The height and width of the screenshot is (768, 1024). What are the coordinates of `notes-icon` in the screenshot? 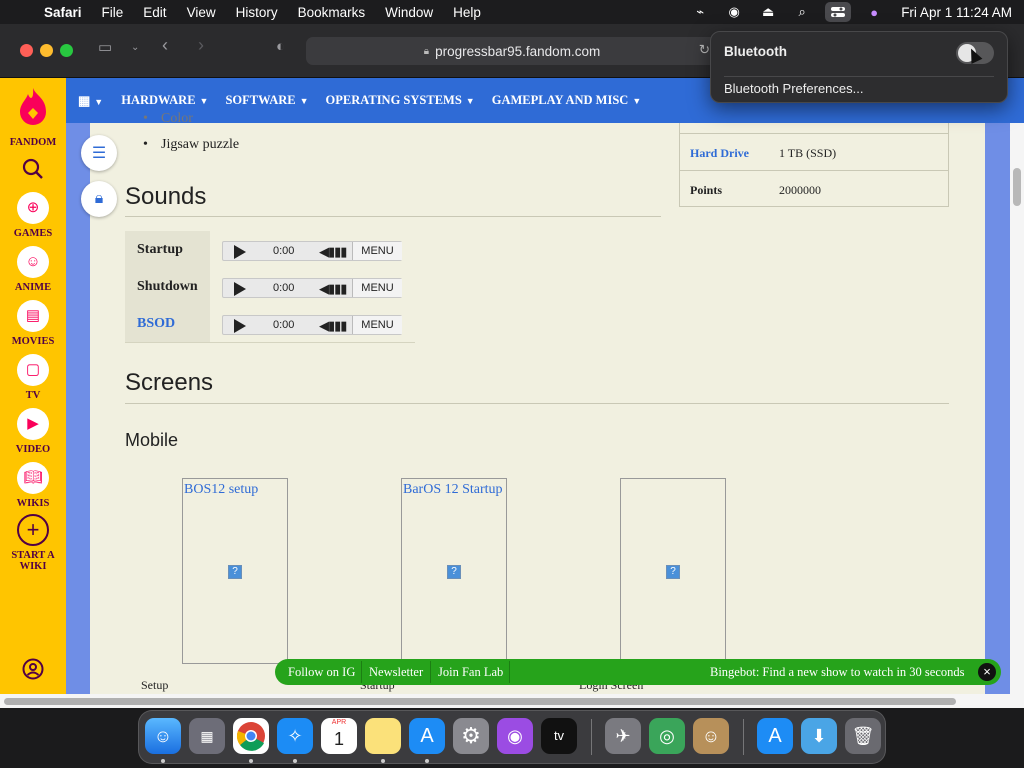 It's located at (383, 736).